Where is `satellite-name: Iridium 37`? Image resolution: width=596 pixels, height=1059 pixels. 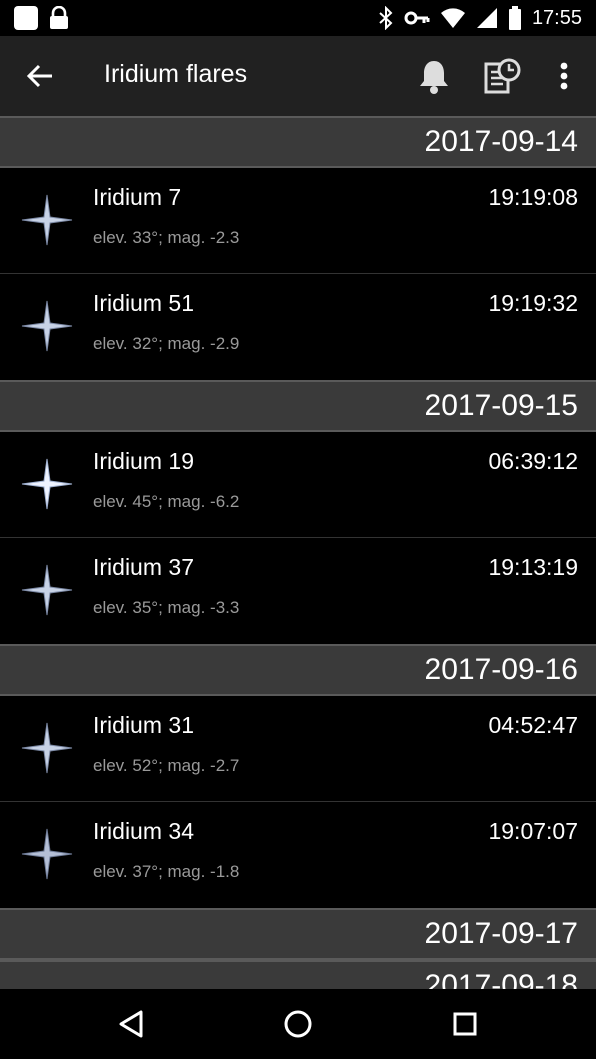 satellite-name: Iridium 37 is located at coordinates (143, 567).